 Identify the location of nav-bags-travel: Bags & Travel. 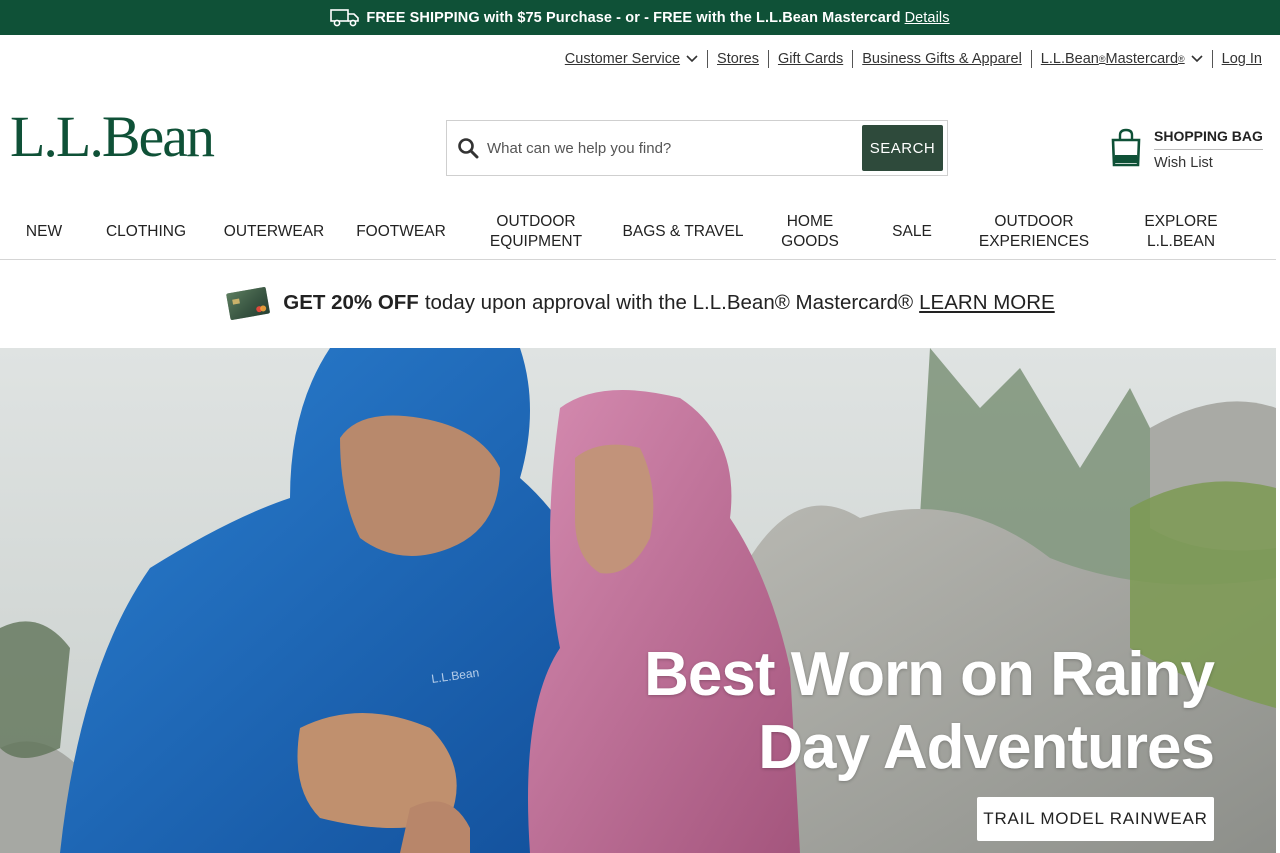
(683, 232).